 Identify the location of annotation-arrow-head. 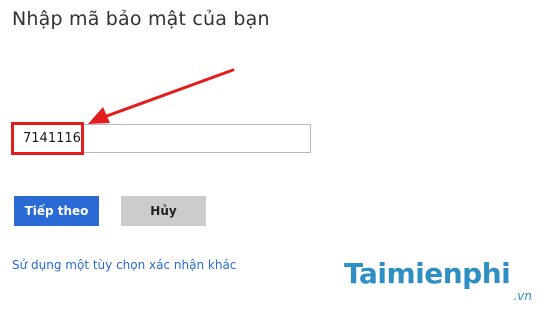
(99, 115).